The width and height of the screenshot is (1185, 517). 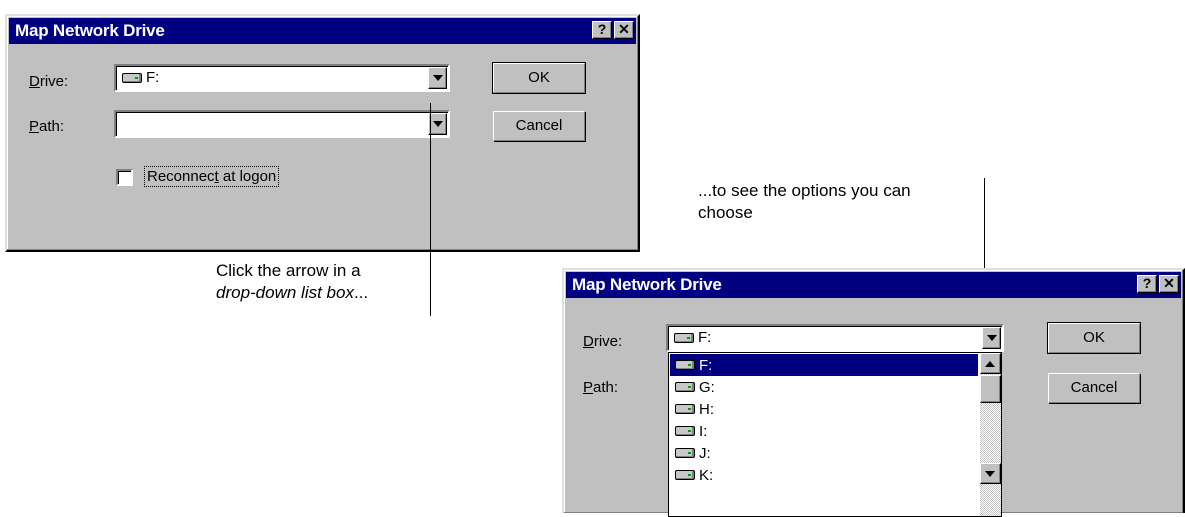 I want to click on drive-dropdown-list: F: G: H: I: J: K:, so click(x=835, y=434).